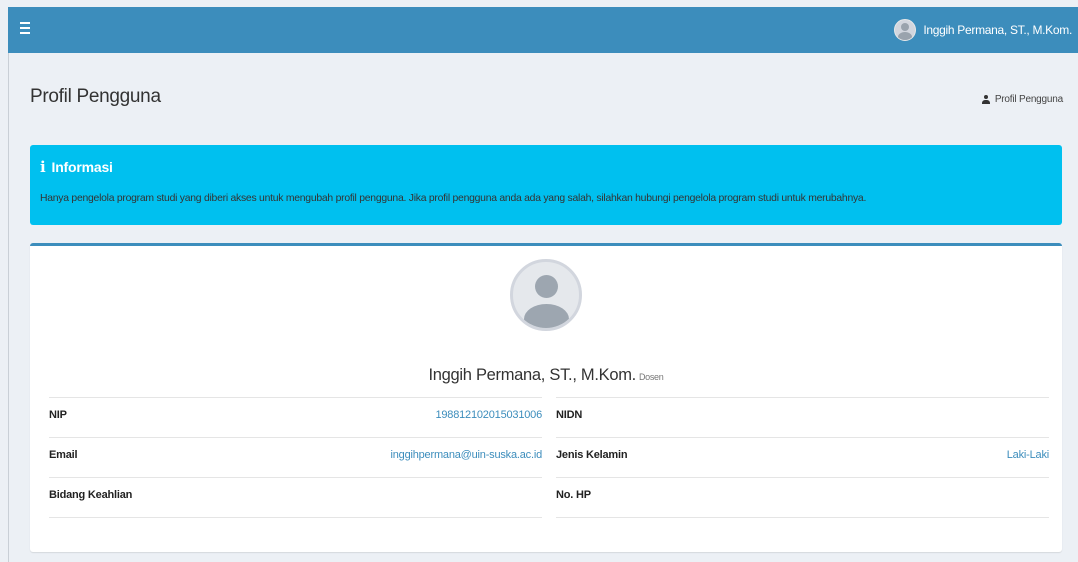 The width and height of the screenshot is (1078, 562). I want to click on breadcrumb: Profil Pengguna, so click(1022, 99).